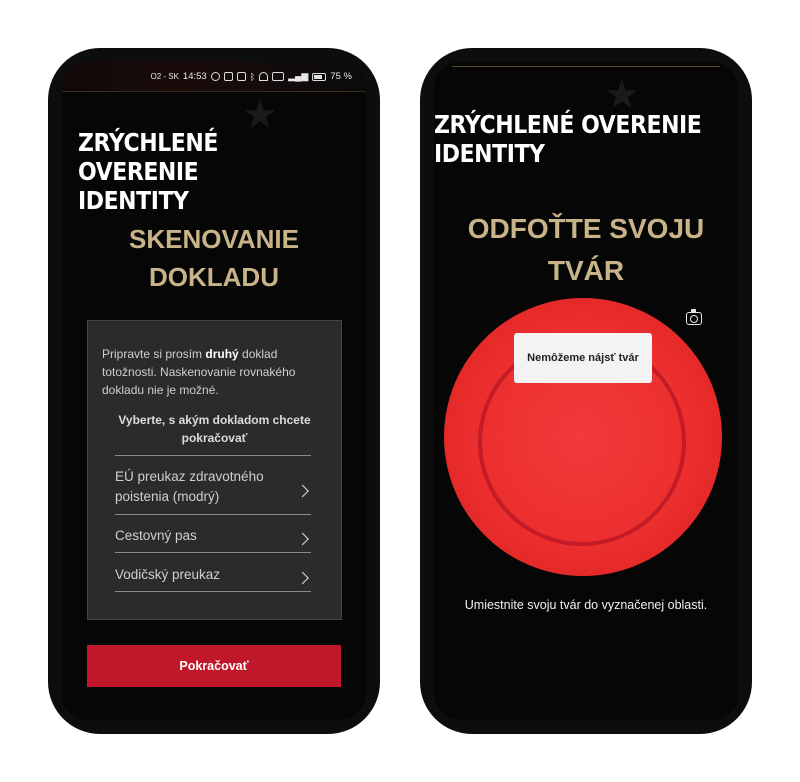  I want to click on page-heading-line2: TVÁR, so click(586, 270).